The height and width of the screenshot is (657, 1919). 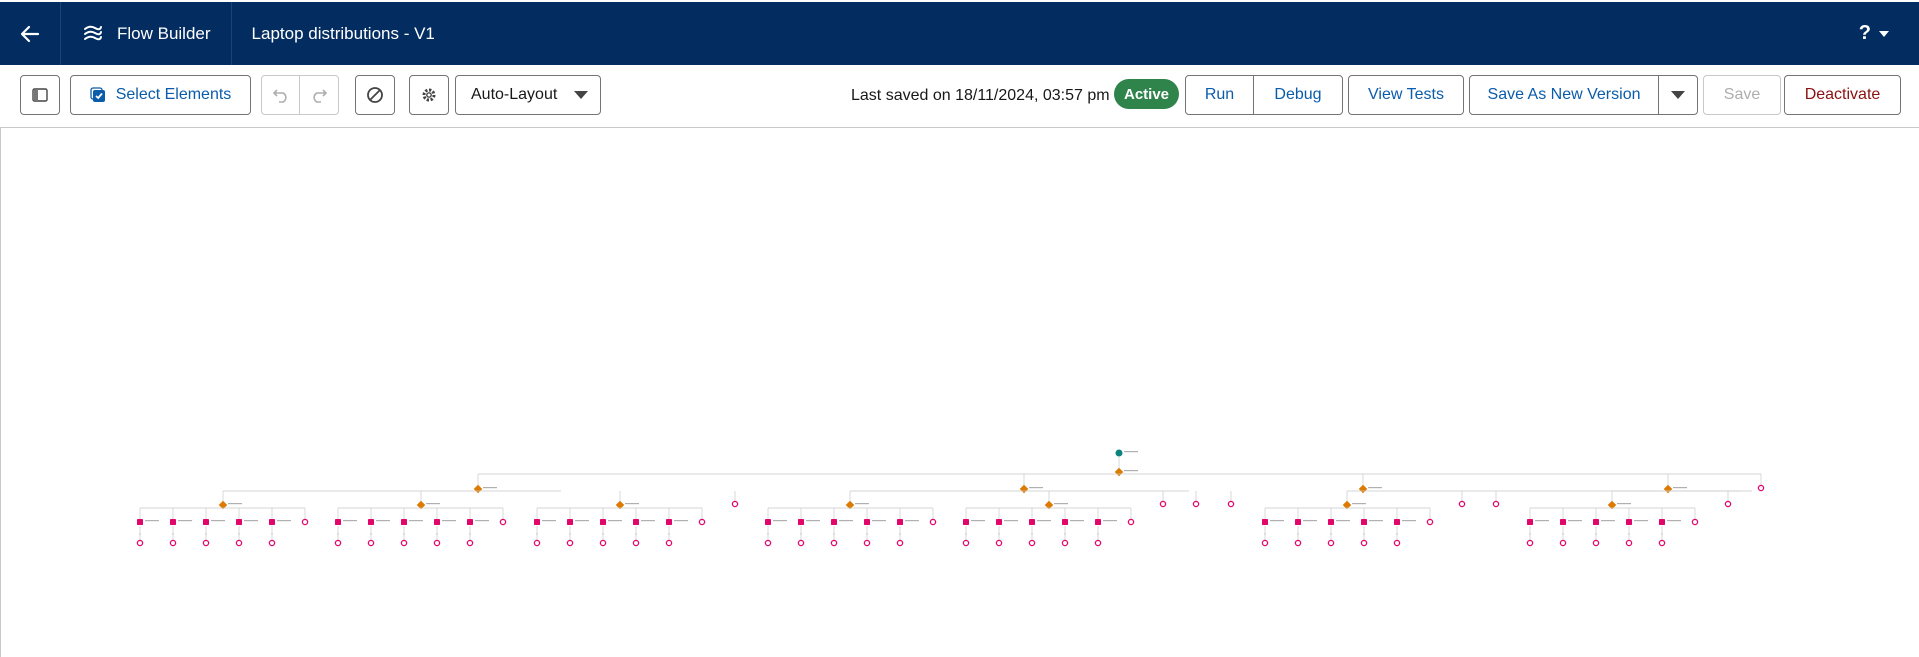 I want to click on select-elements-button: Select Elements, so click(x=160, y=95).